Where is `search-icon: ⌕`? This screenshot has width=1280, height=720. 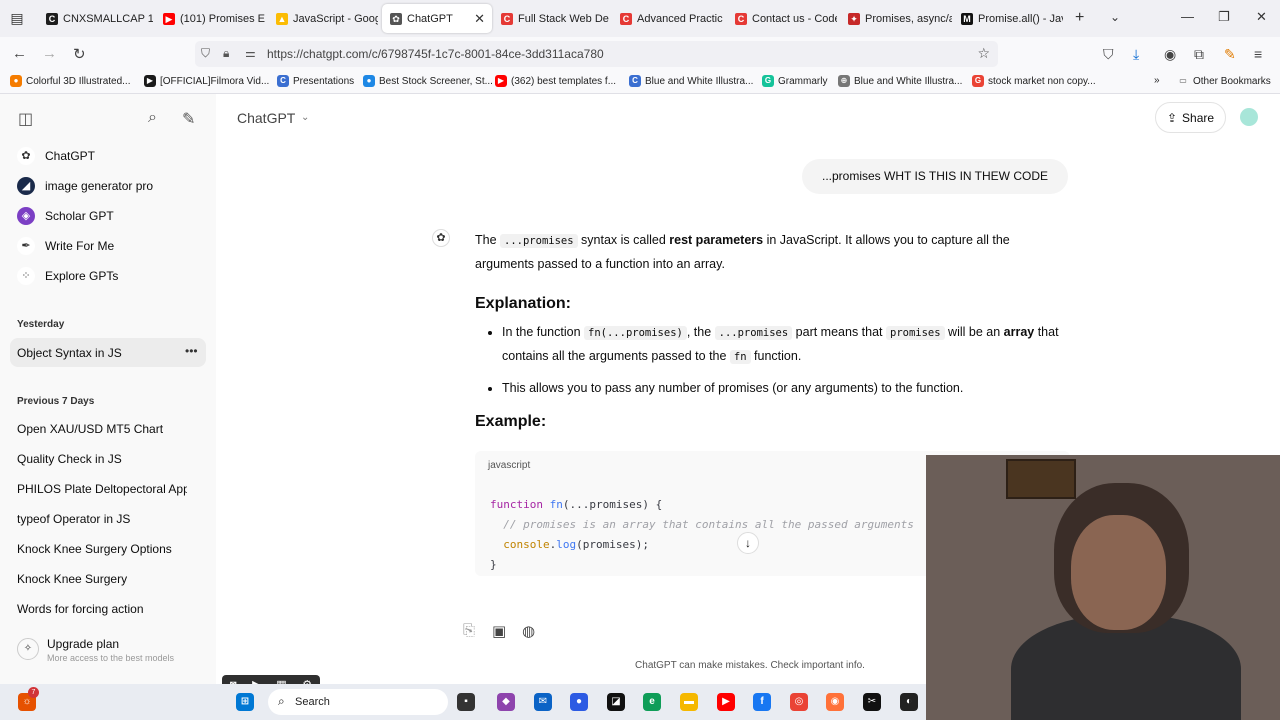
search-icon: ⌕ is located at coordinates (152, 118).